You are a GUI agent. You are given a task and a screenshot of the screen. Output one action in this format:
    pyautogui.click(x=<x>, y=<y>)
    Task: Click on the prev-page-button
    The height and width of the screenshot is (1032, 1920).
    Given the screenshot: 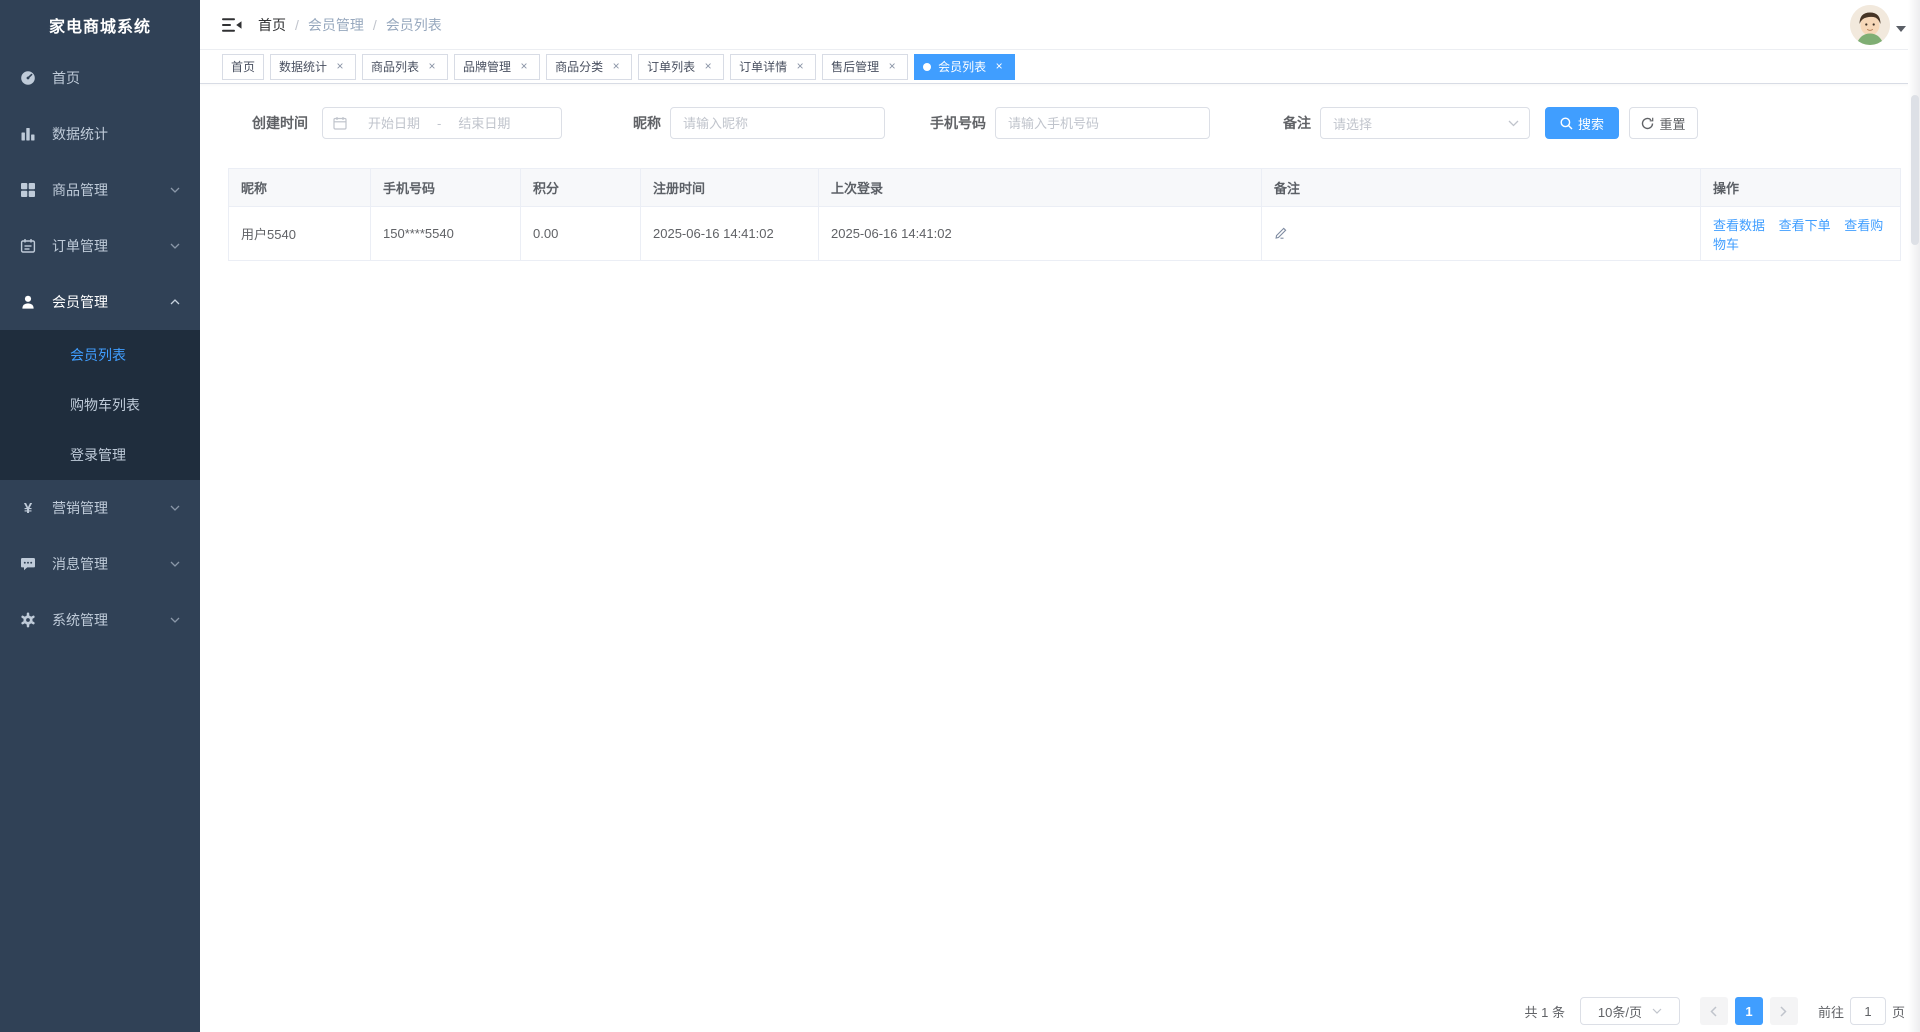 What is the action you would take?
    pyautogui.click(x=1713, y=1011)
    